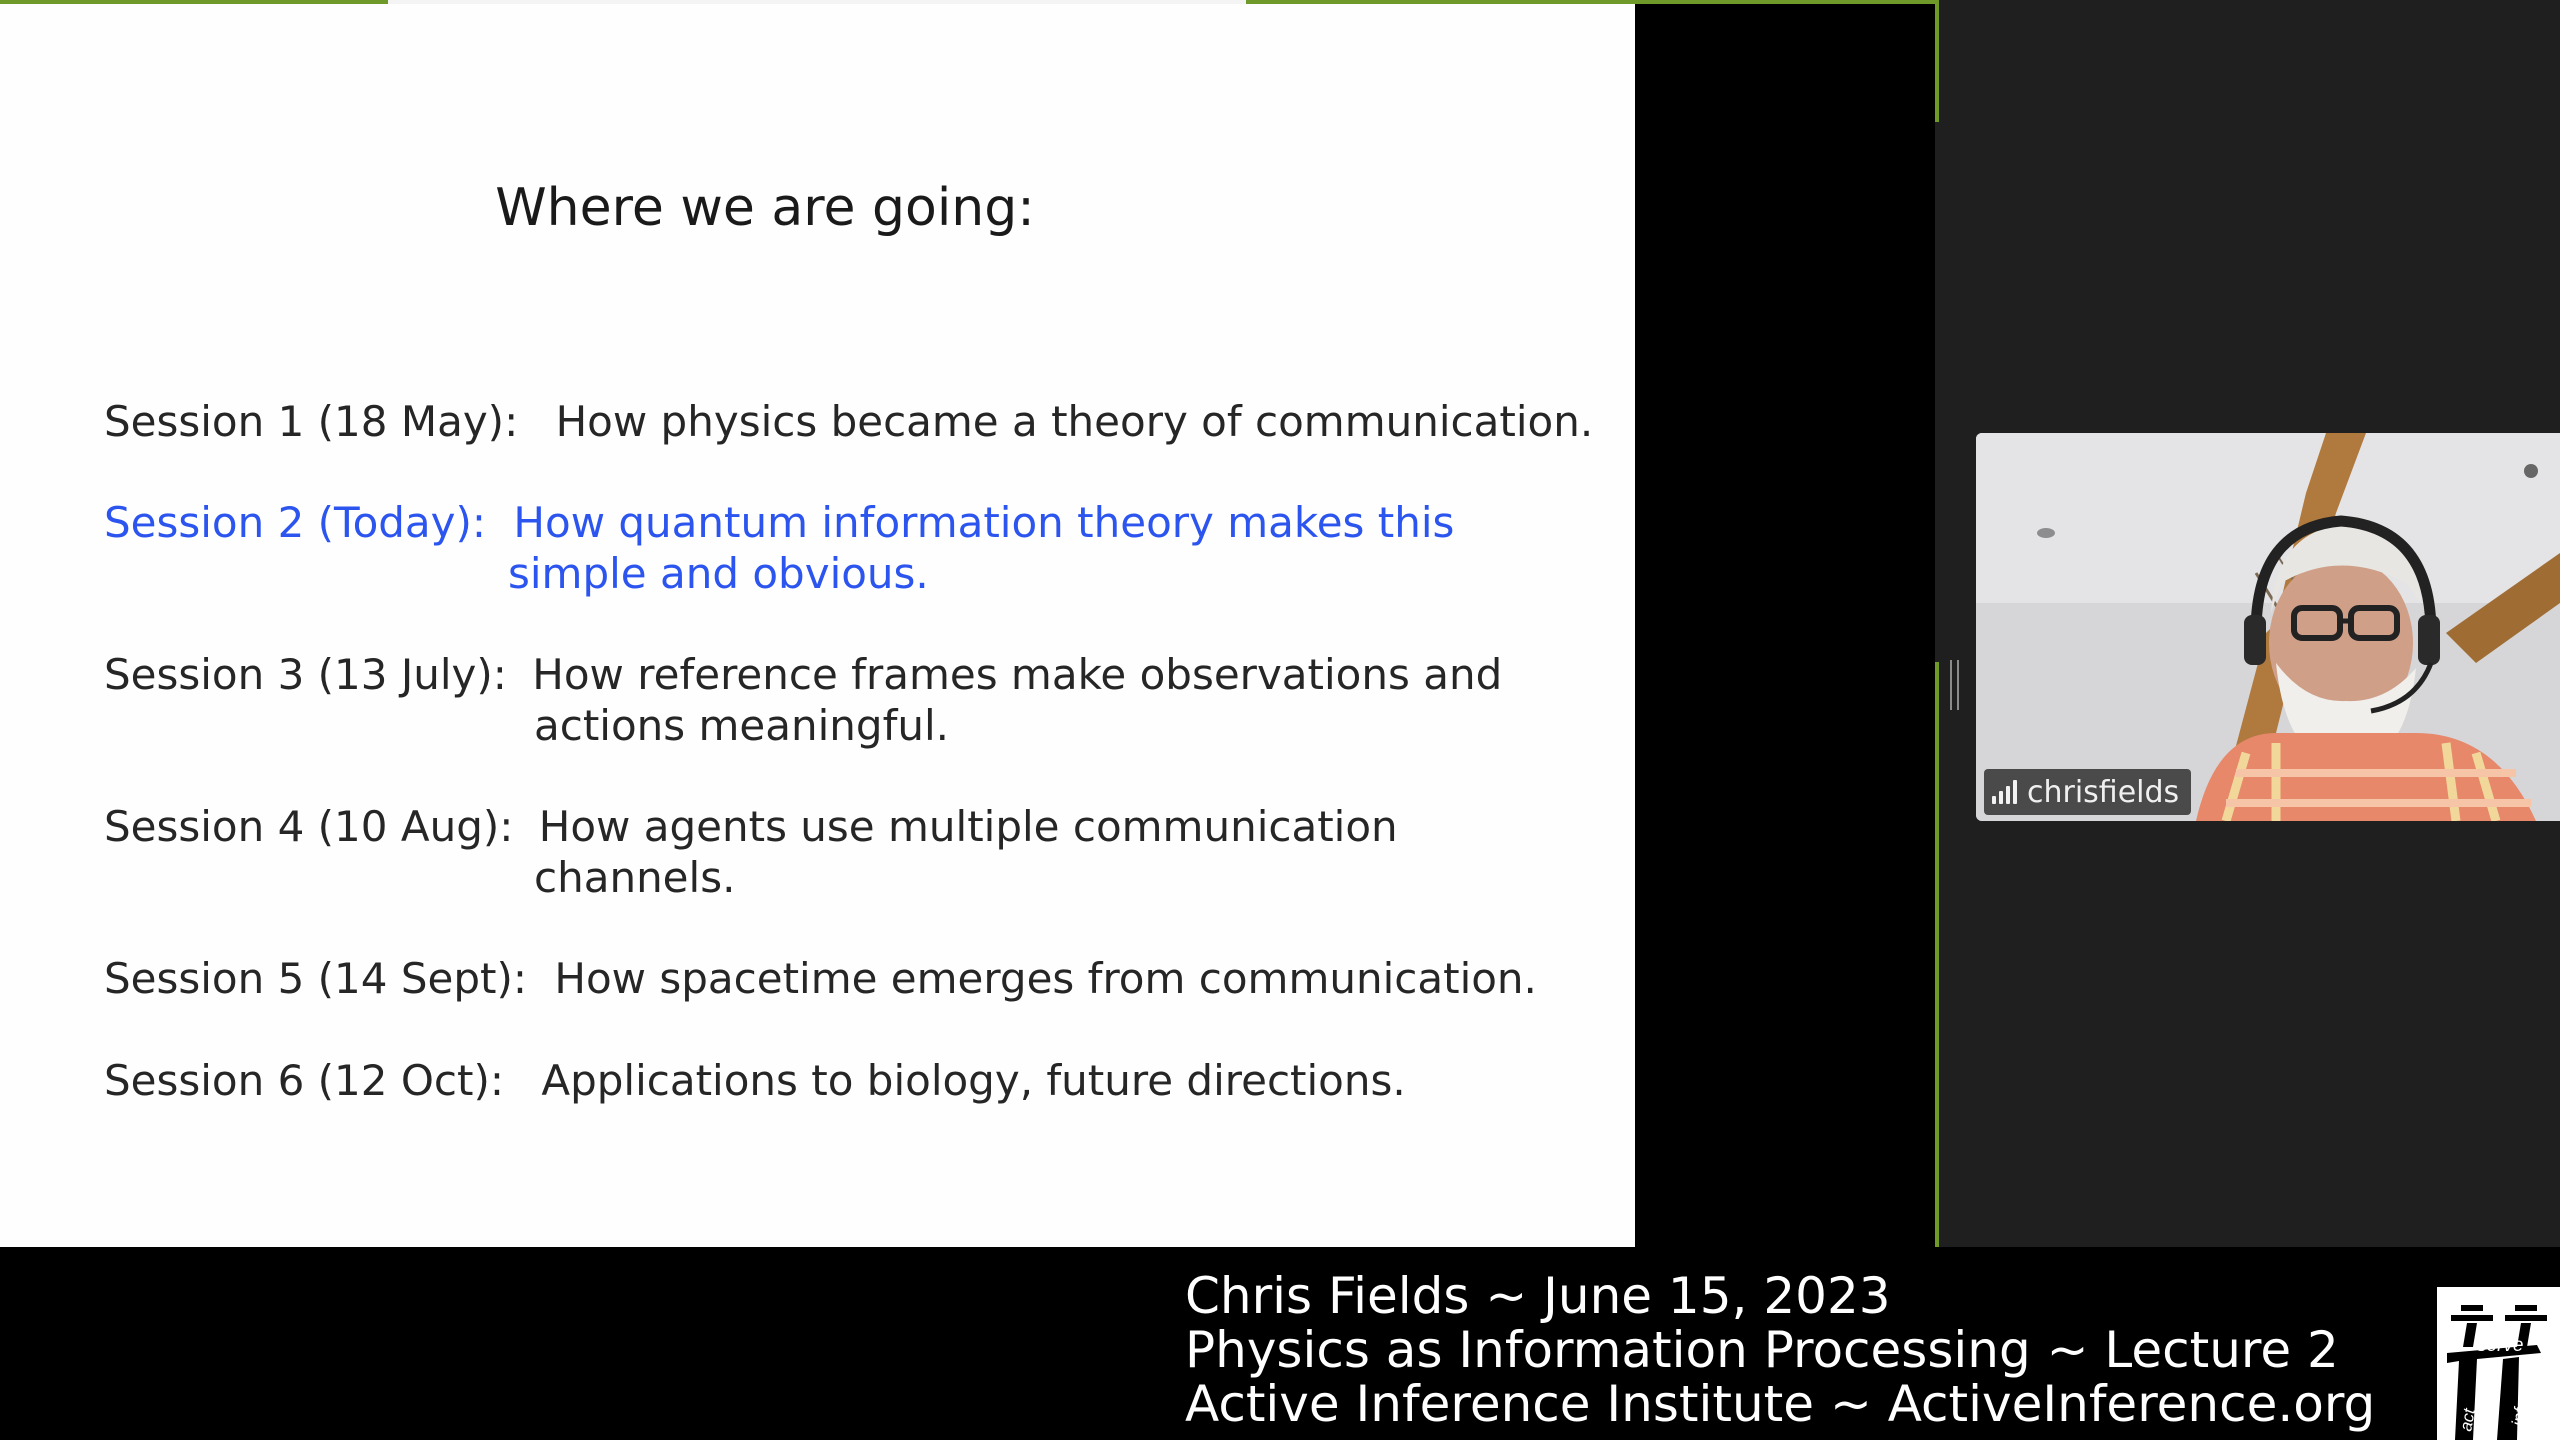  I want to click on participant-video-tile: chrisfields, so click(2268, 627).